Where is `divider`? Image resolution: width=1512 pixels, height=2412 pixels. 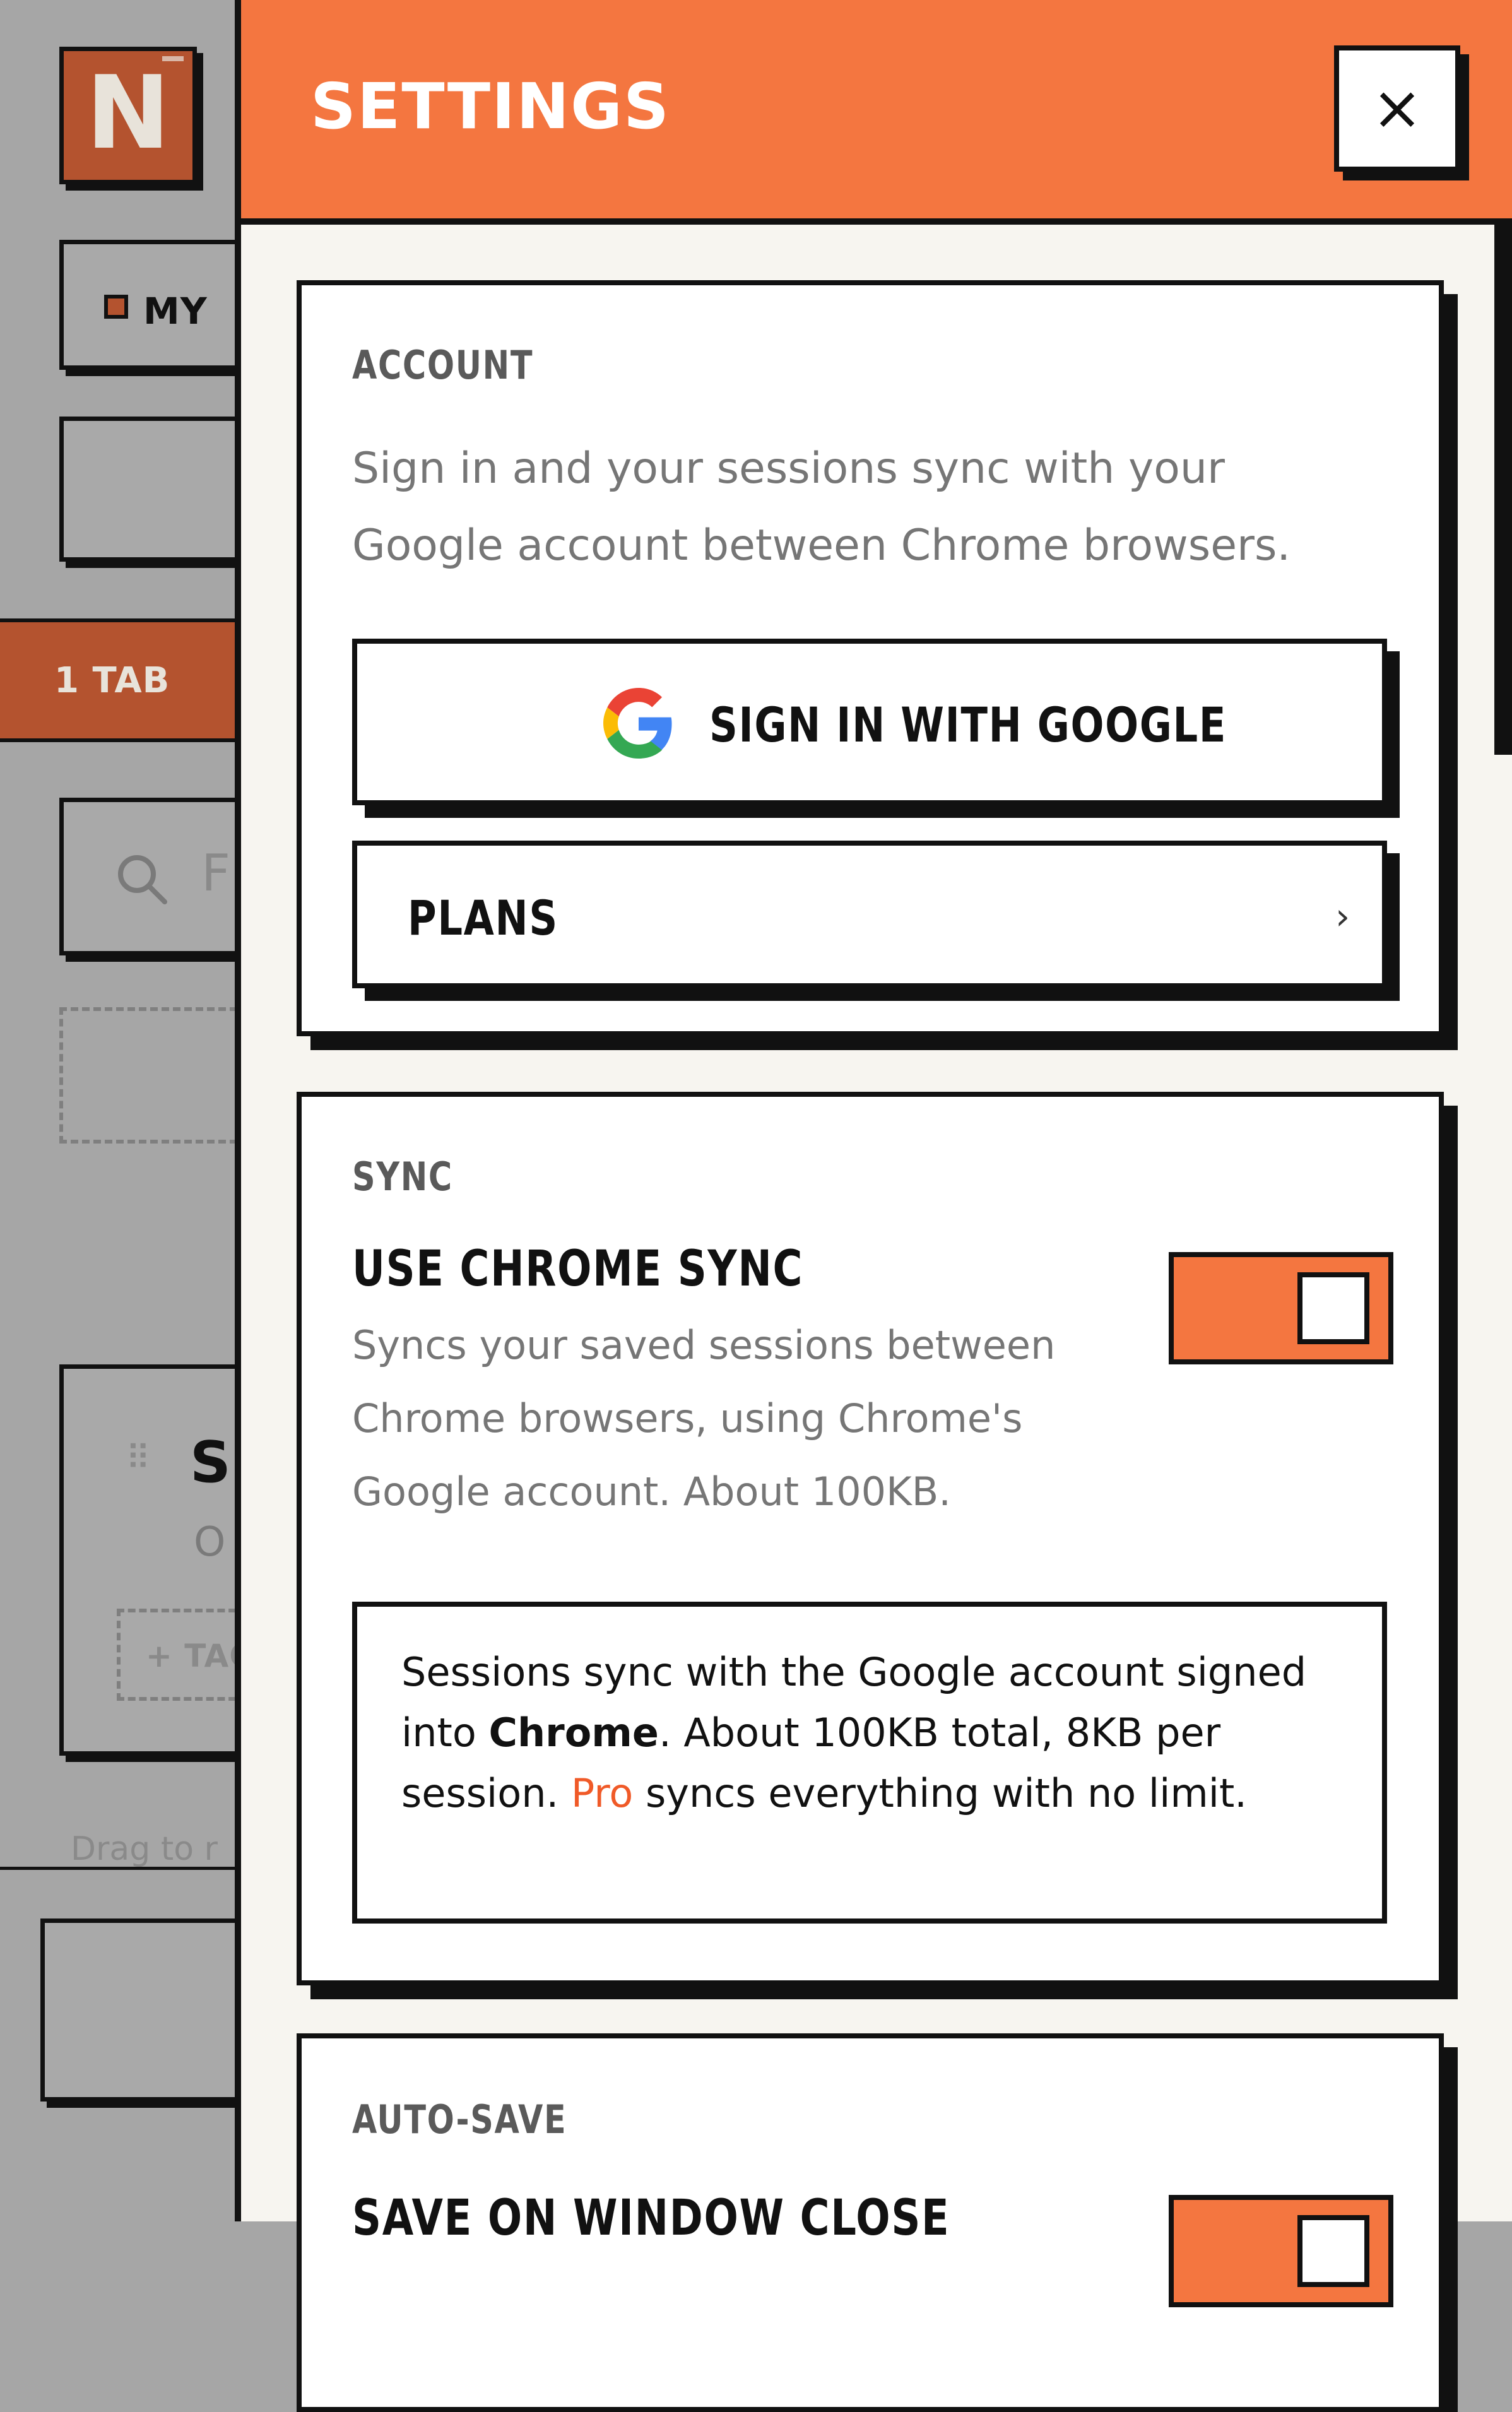 divider is located at coordinates (126, 1869).